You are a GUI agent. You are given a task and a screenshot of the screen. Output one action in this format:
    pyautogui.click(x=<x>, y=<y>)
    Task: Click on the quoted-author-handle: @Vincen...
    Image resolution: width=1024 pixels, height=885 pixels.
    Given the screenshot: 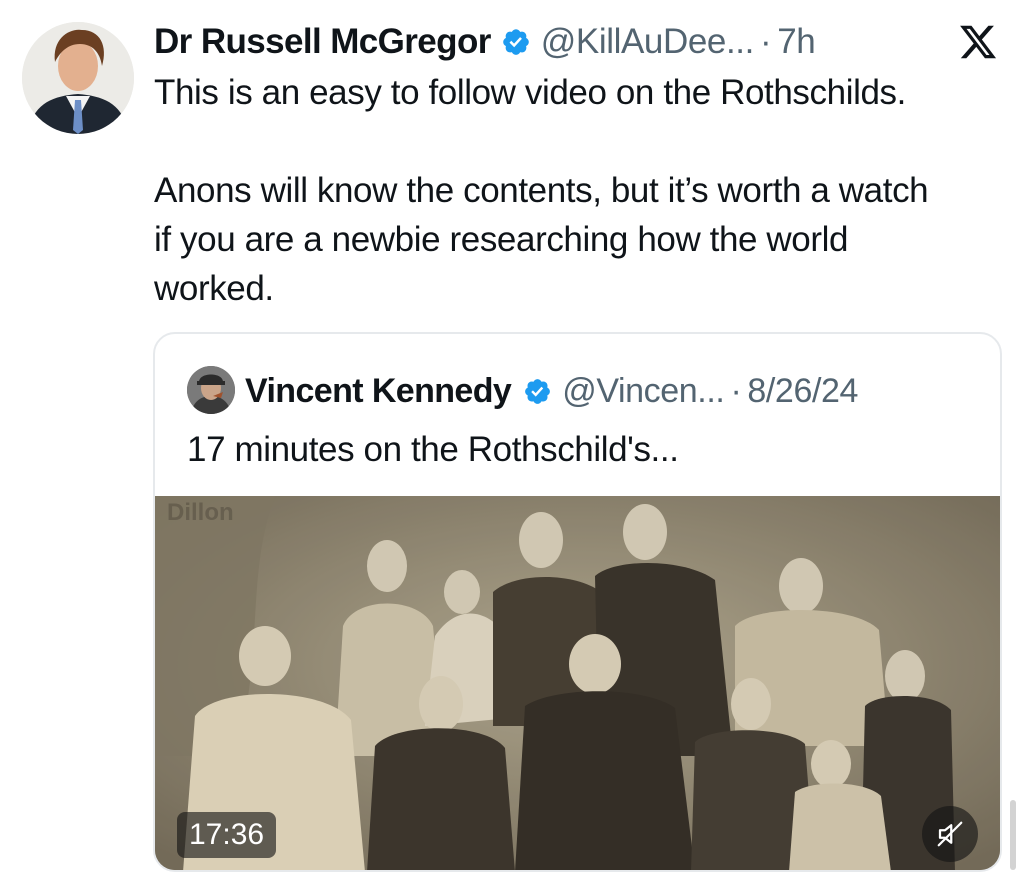 What is the action you would take?
    pyautogui.click(x=643, y=391)
    